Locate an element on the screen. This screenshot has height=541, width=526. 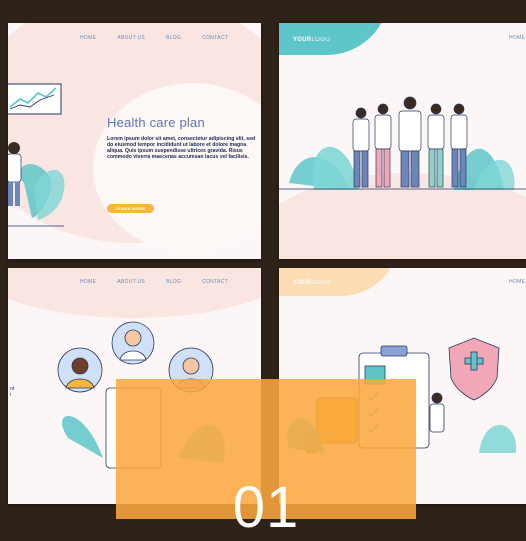
doctor-illustration is located at coordinates (36, 184).